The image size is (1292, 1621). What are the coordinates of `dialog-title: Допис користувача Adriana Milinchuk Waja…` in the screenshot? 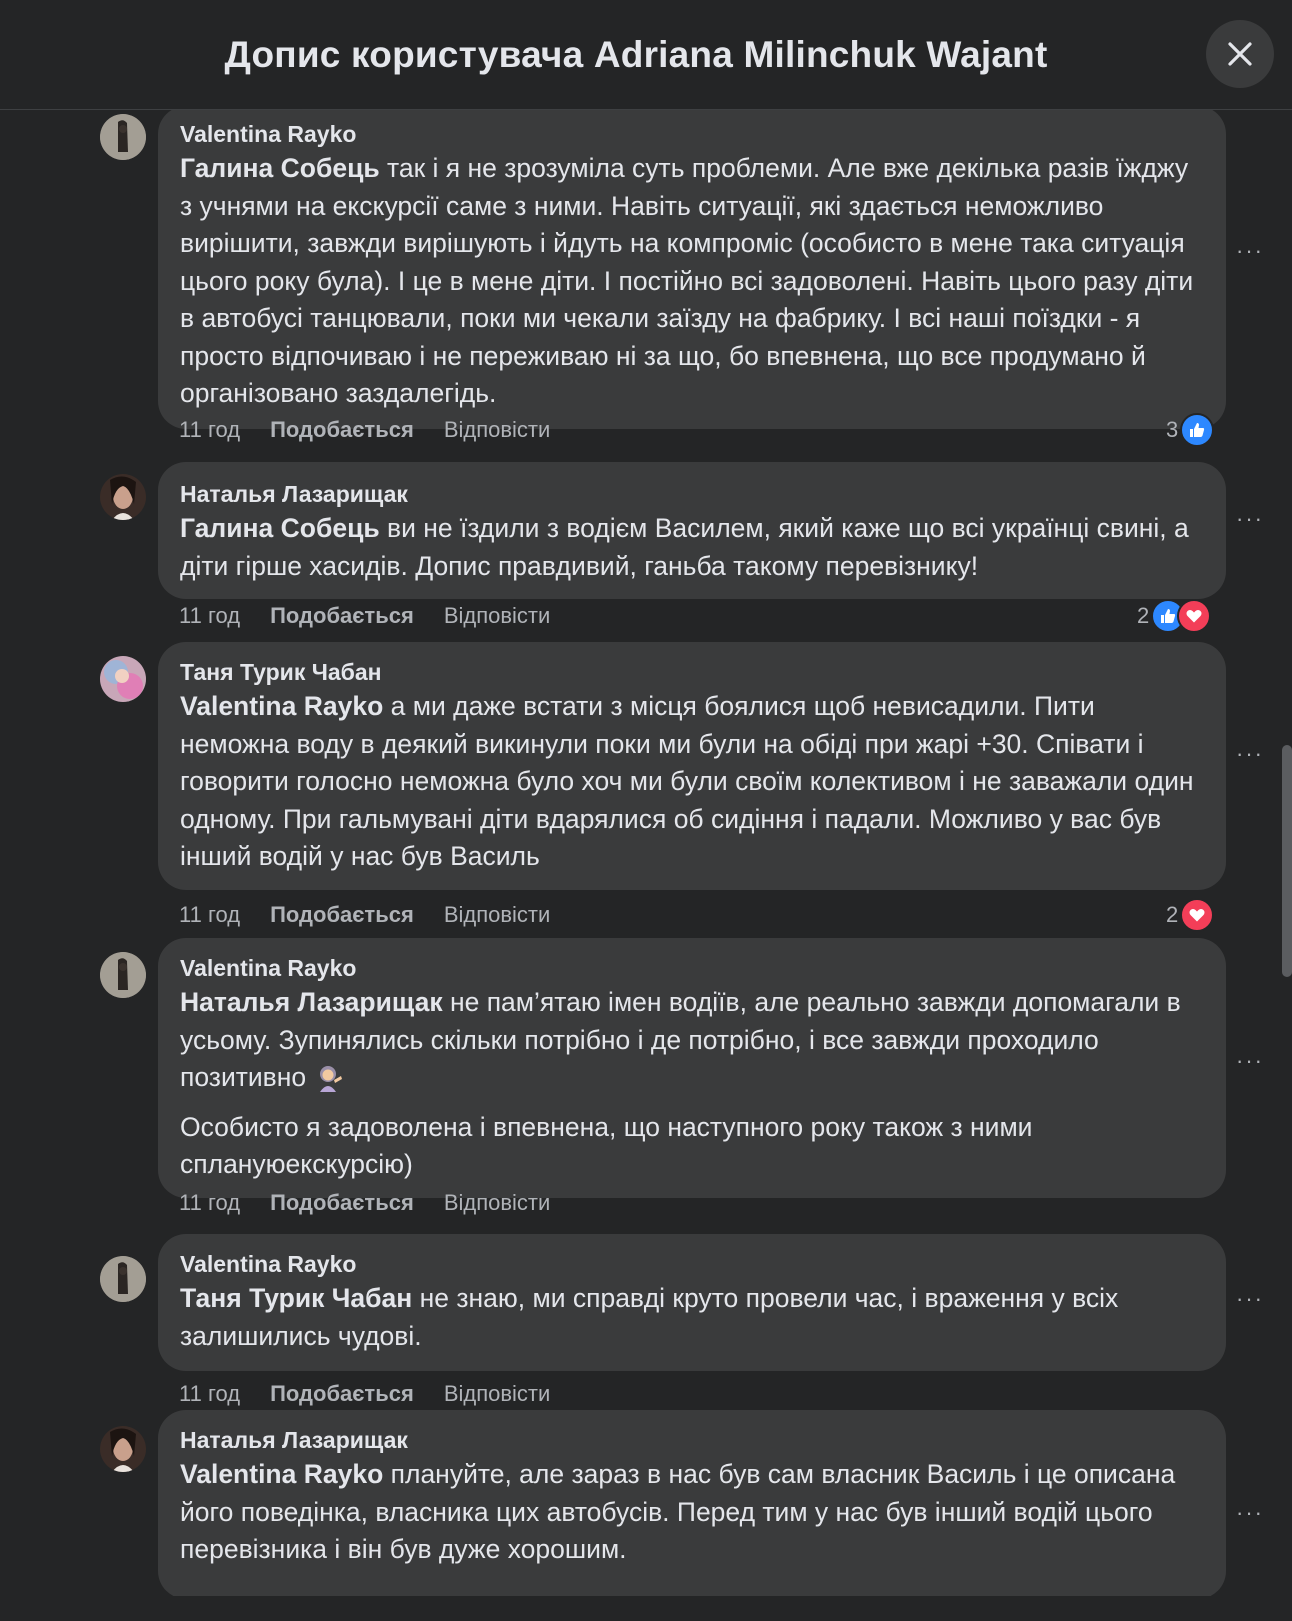 It's located at (636, 54).